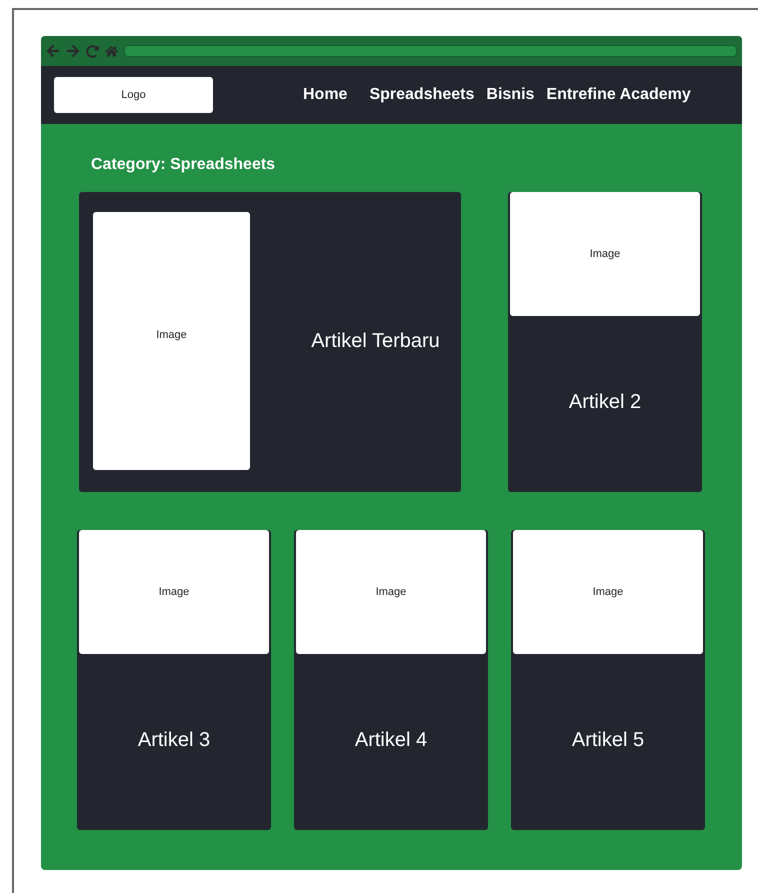 The width and height of the screenshot is (758, 893). Describe the element at coordinates (421, 95) in the screenshot. I see `nav-link: Spreadsheets` at that location.